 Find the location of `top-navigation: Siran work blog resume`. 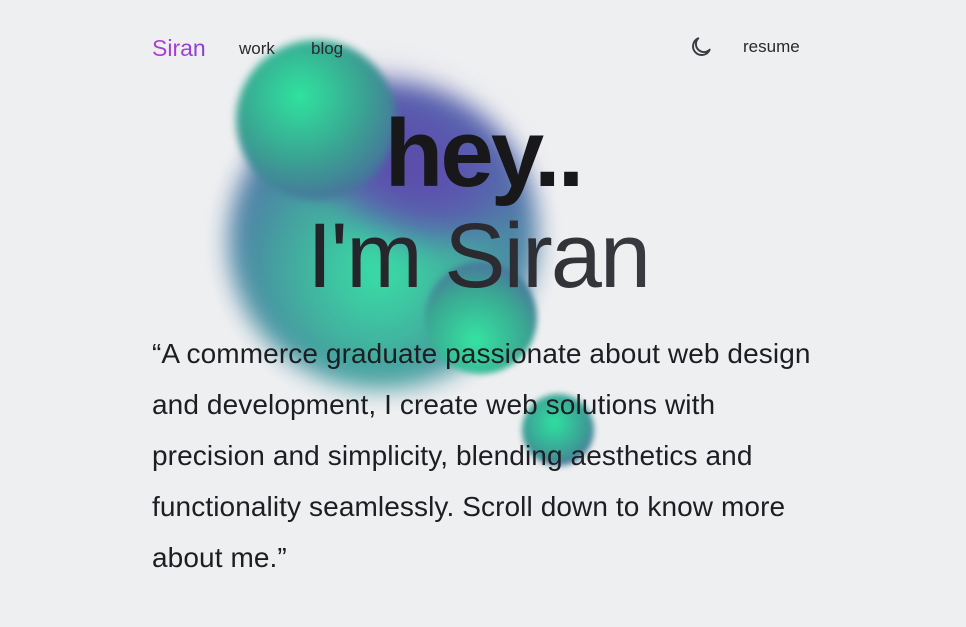

top-navigation: Siran work blog resume is located at coordinates (483, 45).